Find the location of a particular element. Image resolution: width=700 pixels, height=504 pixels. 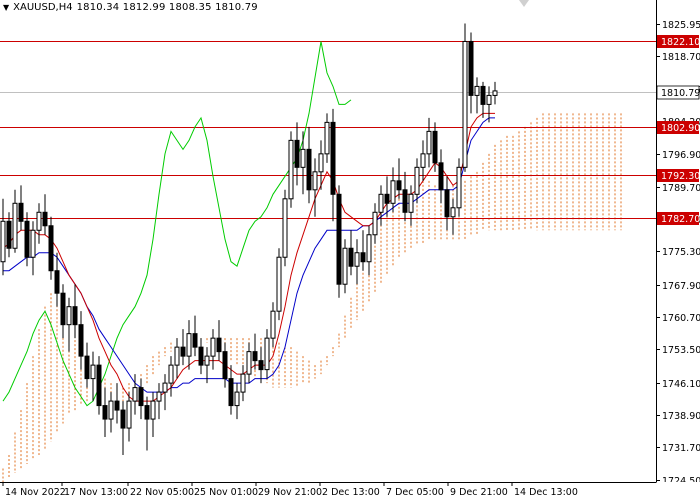

level-label: 1802.90 is located at coordinates (680, 128).